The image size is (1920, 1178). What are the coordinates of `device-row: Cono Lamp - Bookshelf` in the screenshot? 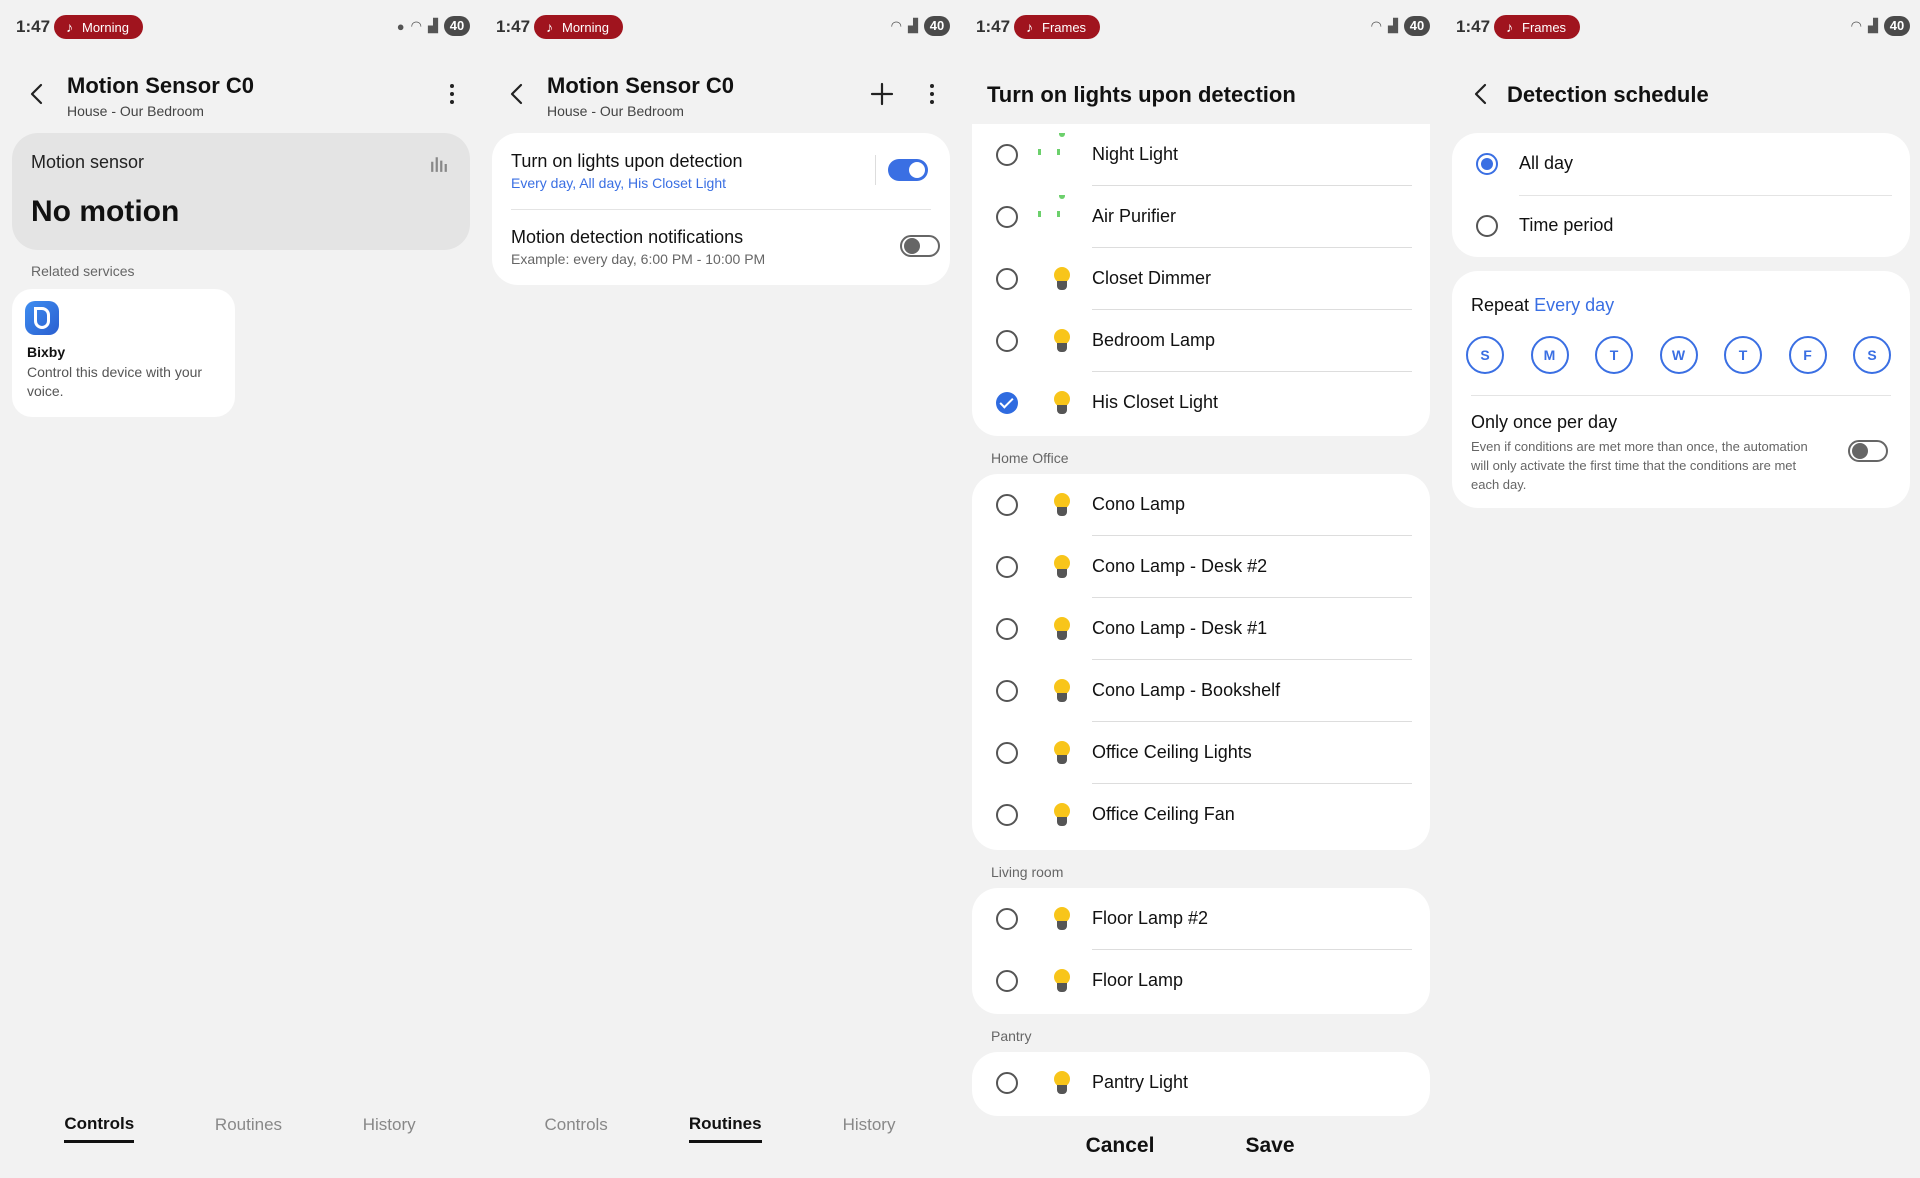 It's located at (1201, 691).